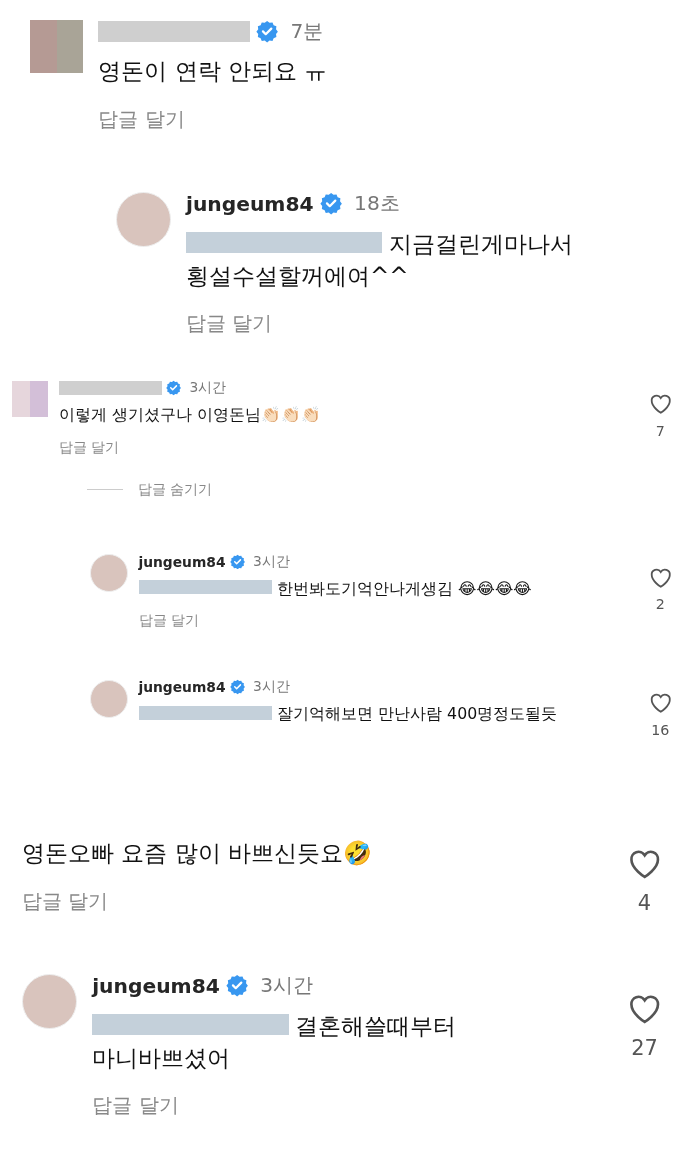 This screenshot has height=1165, width=694. What do you see at coordinates (660, 604) in the screenshot?
I see `like-count: 2` at bounding box center [660, 604].